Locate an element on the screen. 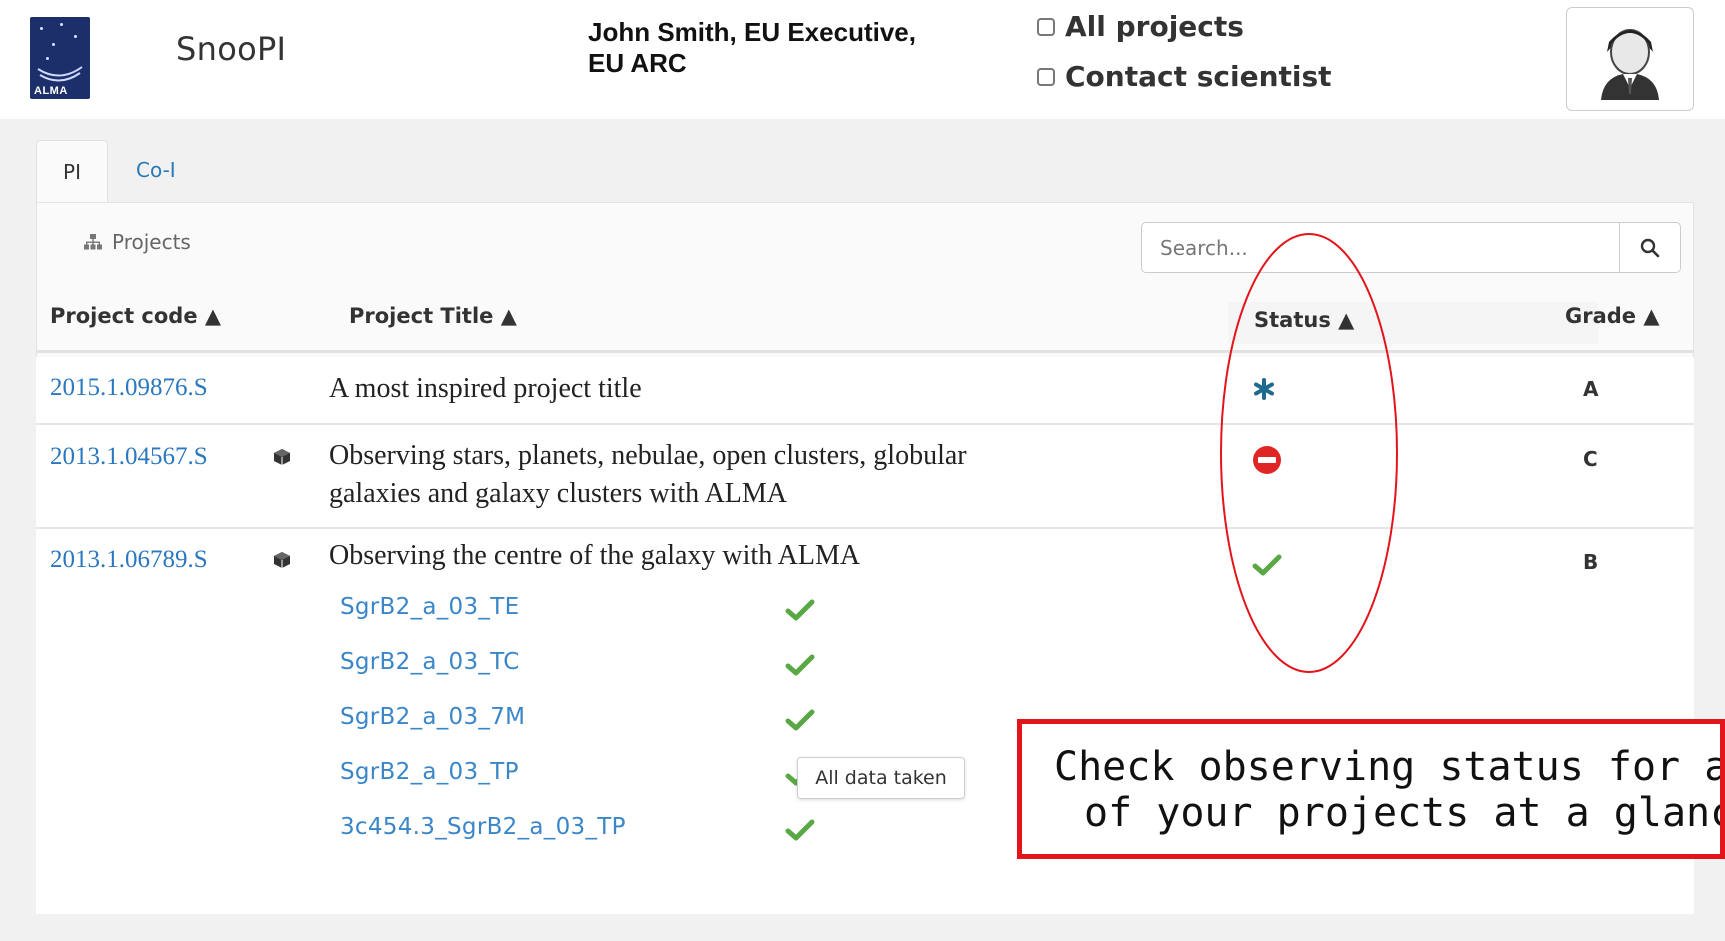 The width and height of the screenshot is (1725, 941). app-name: SnooPI is located at coordinates (231, 49).